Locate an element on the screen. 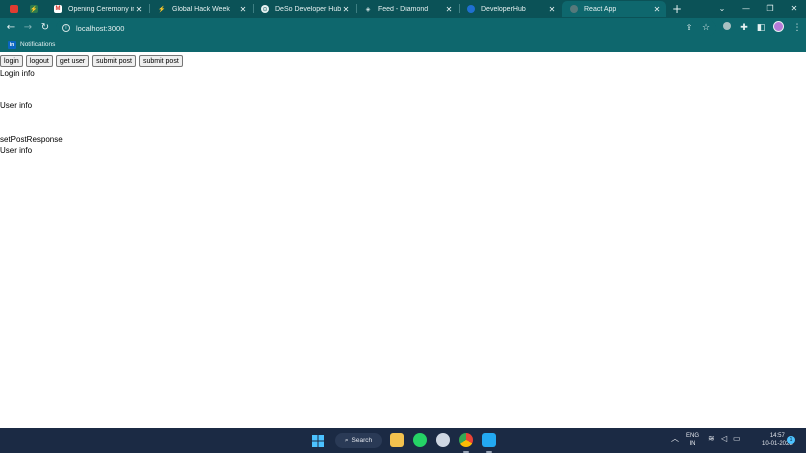 Image resolution: width=806 pixels, height=453 pixels. tab-react-app: React App ✕ is located at coordinates (614, 9).